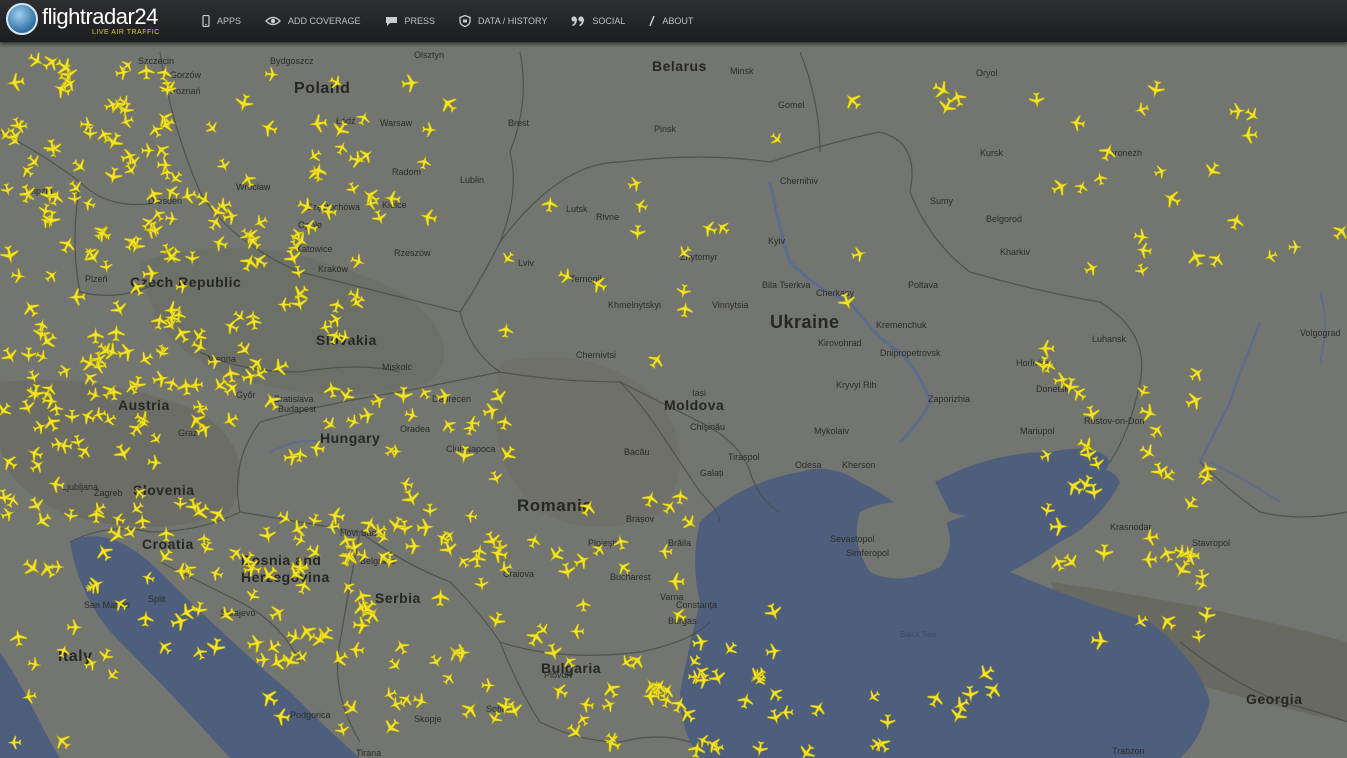  What do you see at coordinates (410, 21) in the screenshot?
I see `nav-press: PRESS` at bounding box center [410, 21].